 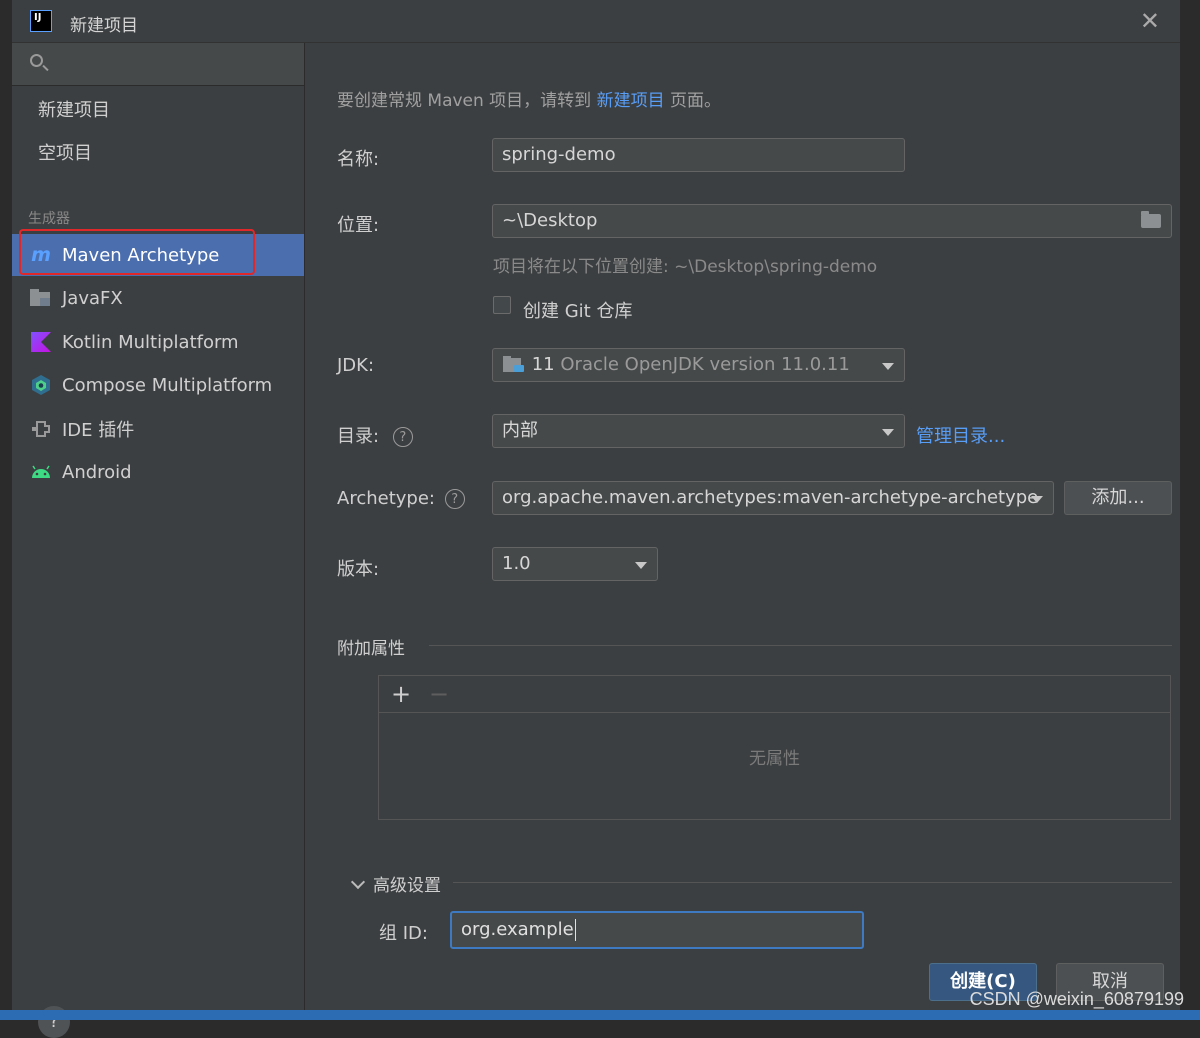 What do you see at coordinates (516, 563) in the screenshot?
I see `version-select-value: 1.0` at bounding box center [516, 563].